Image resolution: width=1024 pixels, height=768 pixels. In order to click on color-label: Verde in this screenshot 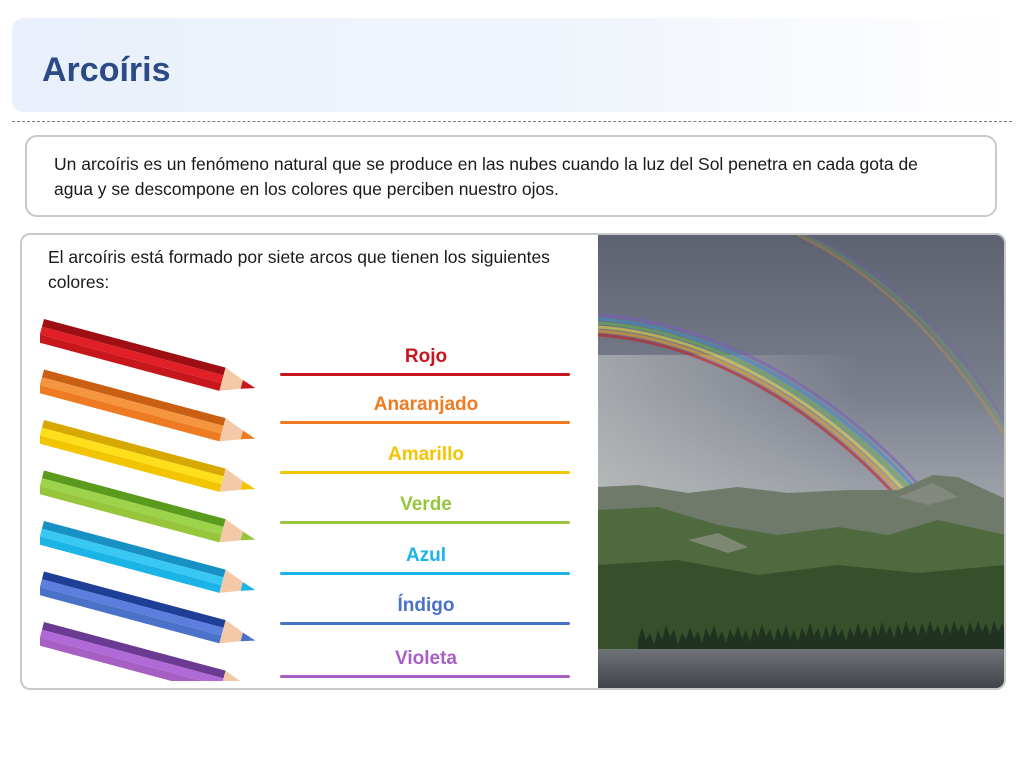, I will do `click(426, 504)`.